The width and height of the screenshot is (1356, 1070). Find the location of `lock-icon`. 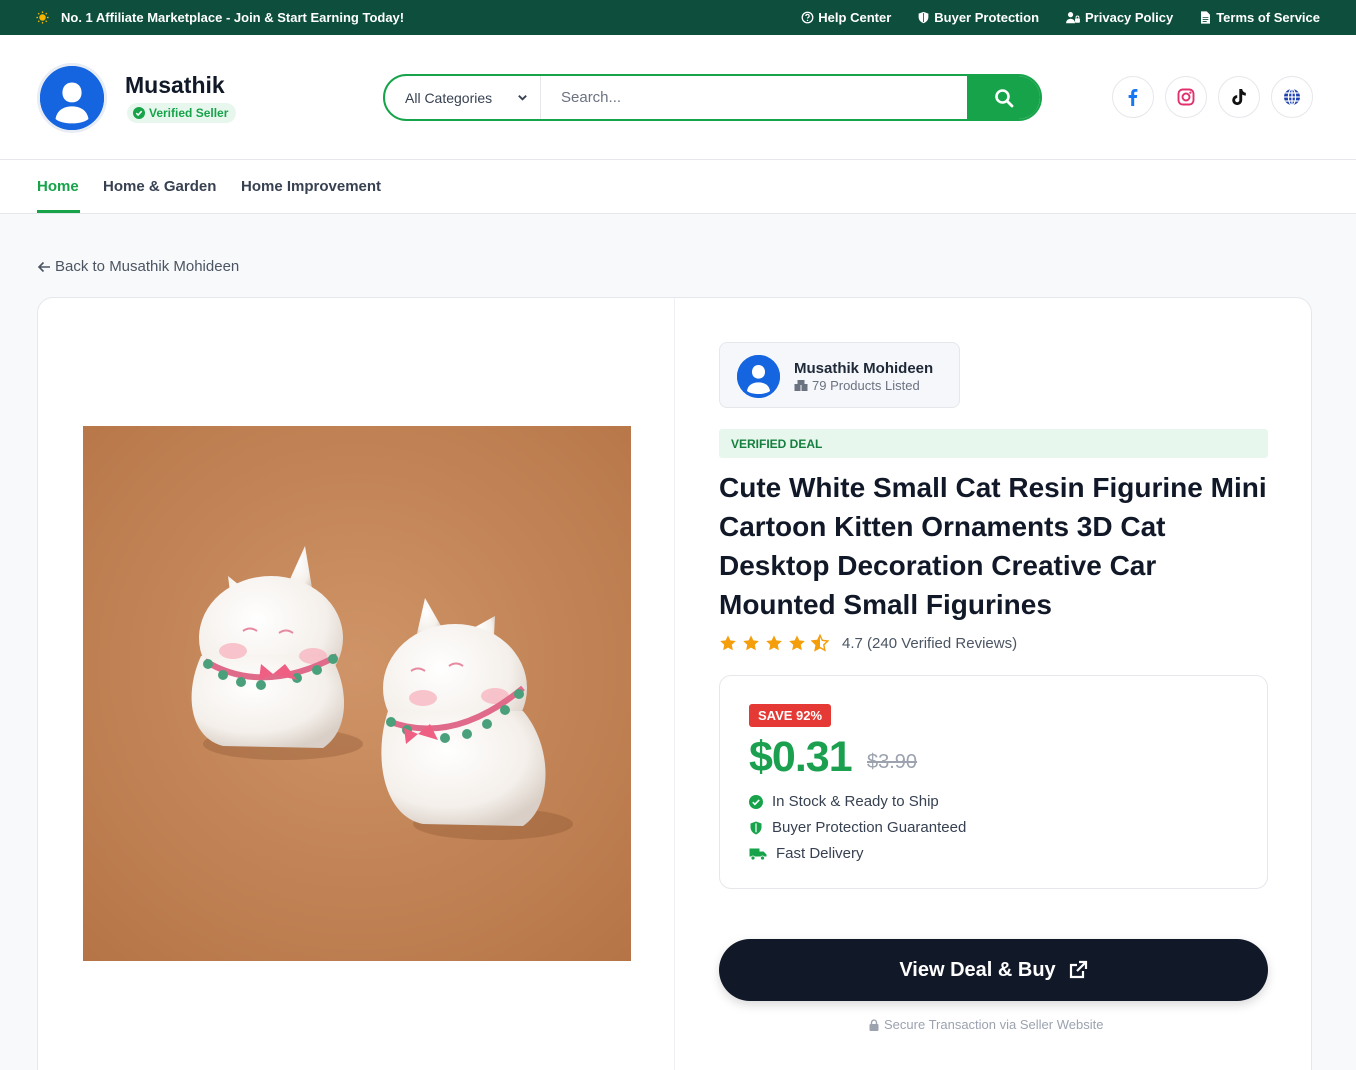

lock-icon is located at coordinates (874, 1024).